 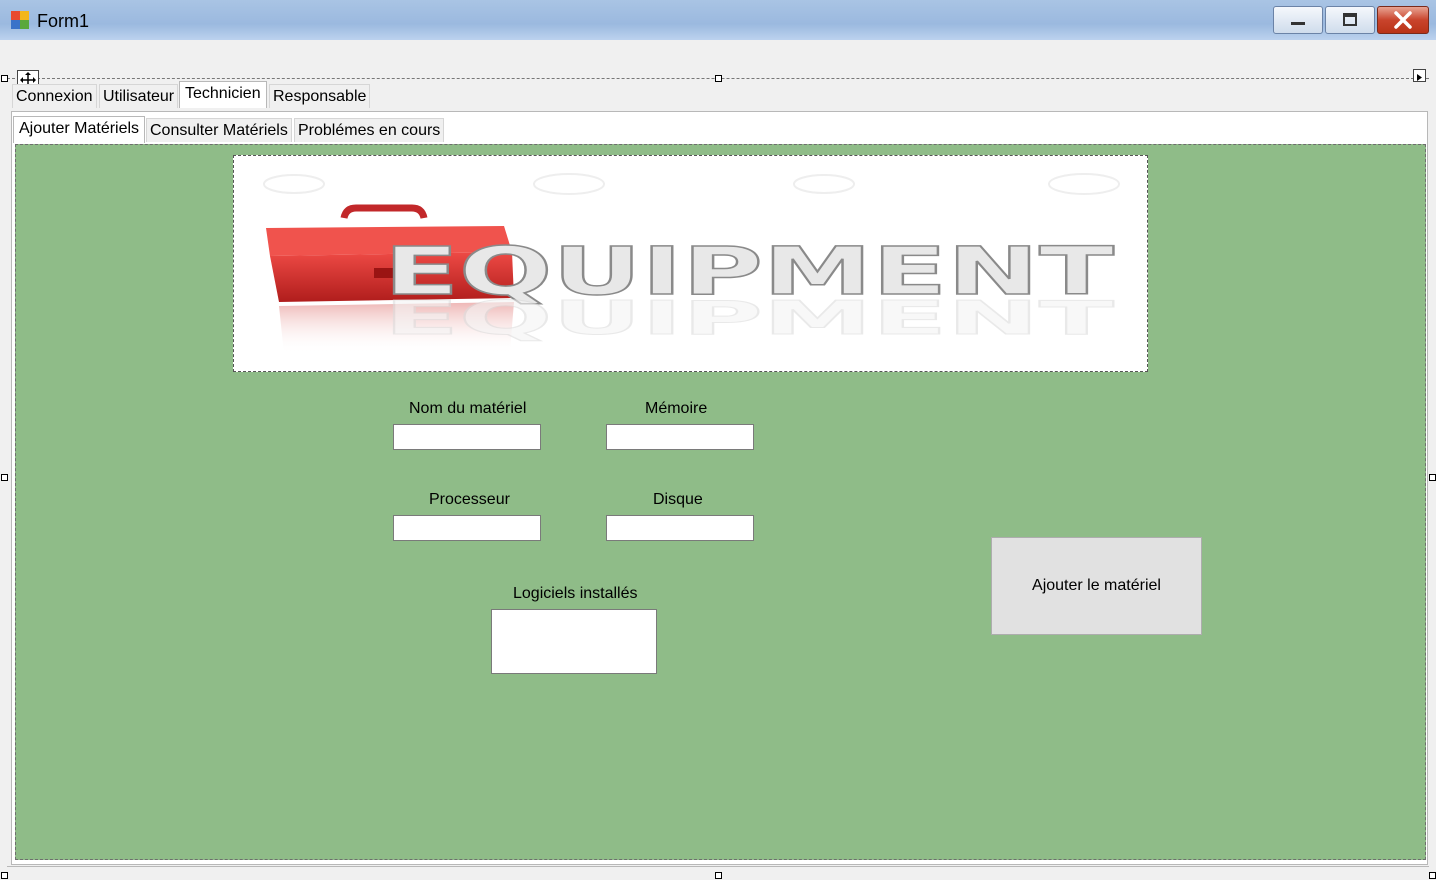 I want to click on tab-connexion: Connexion, so click(x=54, y=96).